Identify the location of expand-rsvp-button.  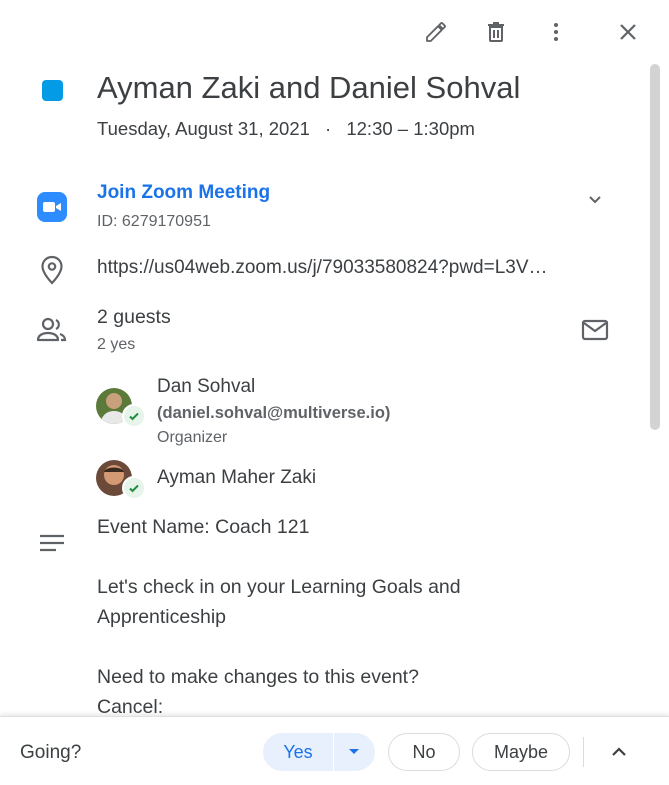
(619, 752).